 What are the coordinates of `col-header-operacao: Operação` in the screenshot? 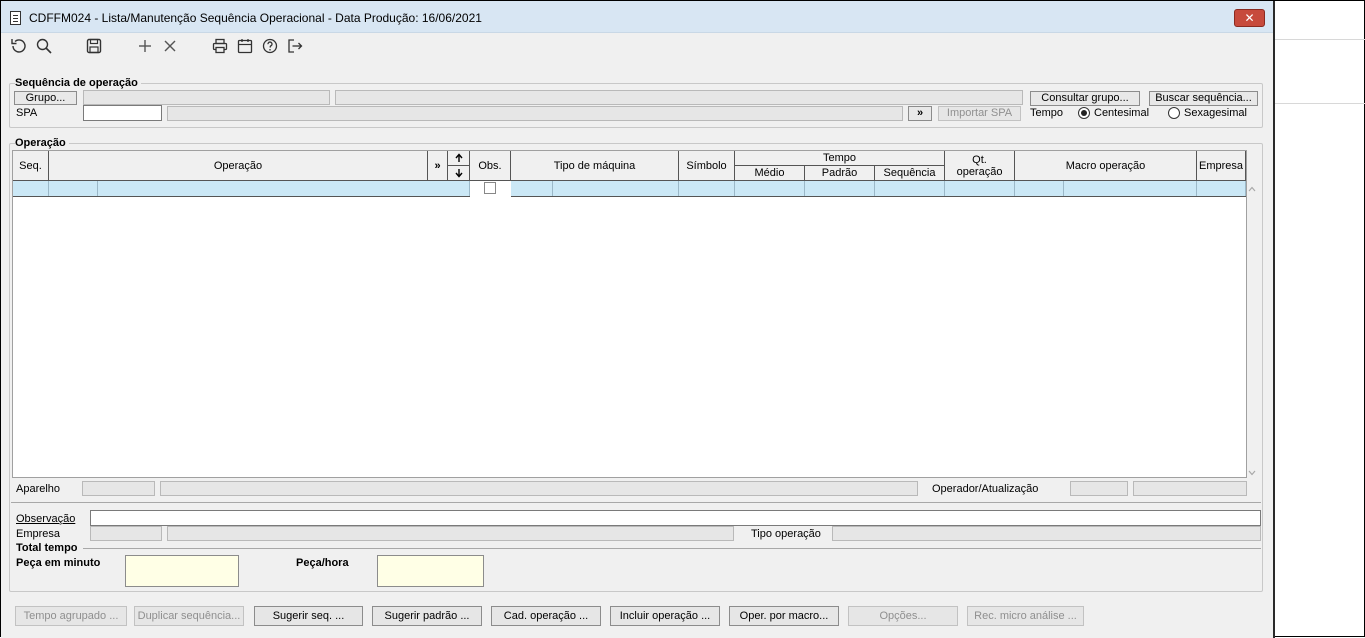 It's located at (238, 166).